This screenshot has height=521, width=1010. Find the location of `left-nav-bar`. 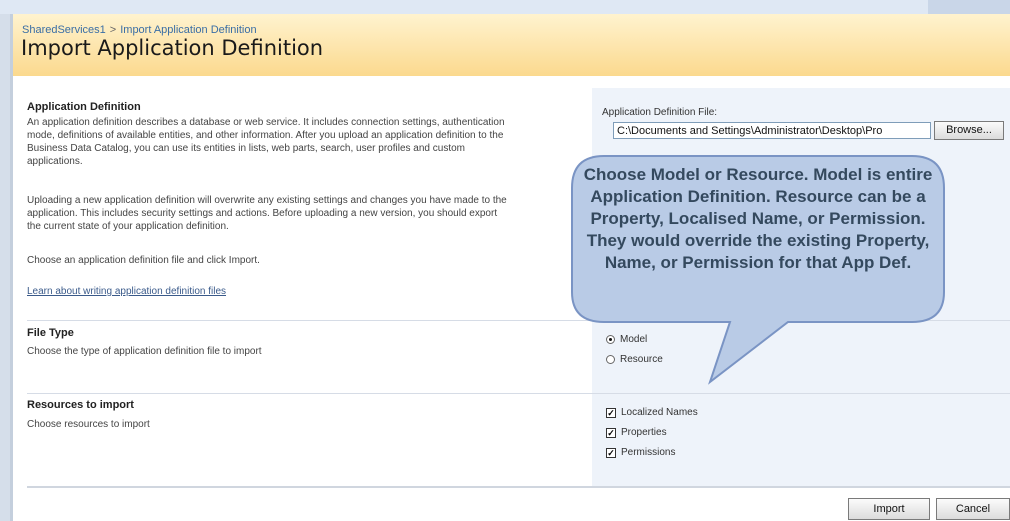

left-nav-bar is located at coordinates (5, 267).